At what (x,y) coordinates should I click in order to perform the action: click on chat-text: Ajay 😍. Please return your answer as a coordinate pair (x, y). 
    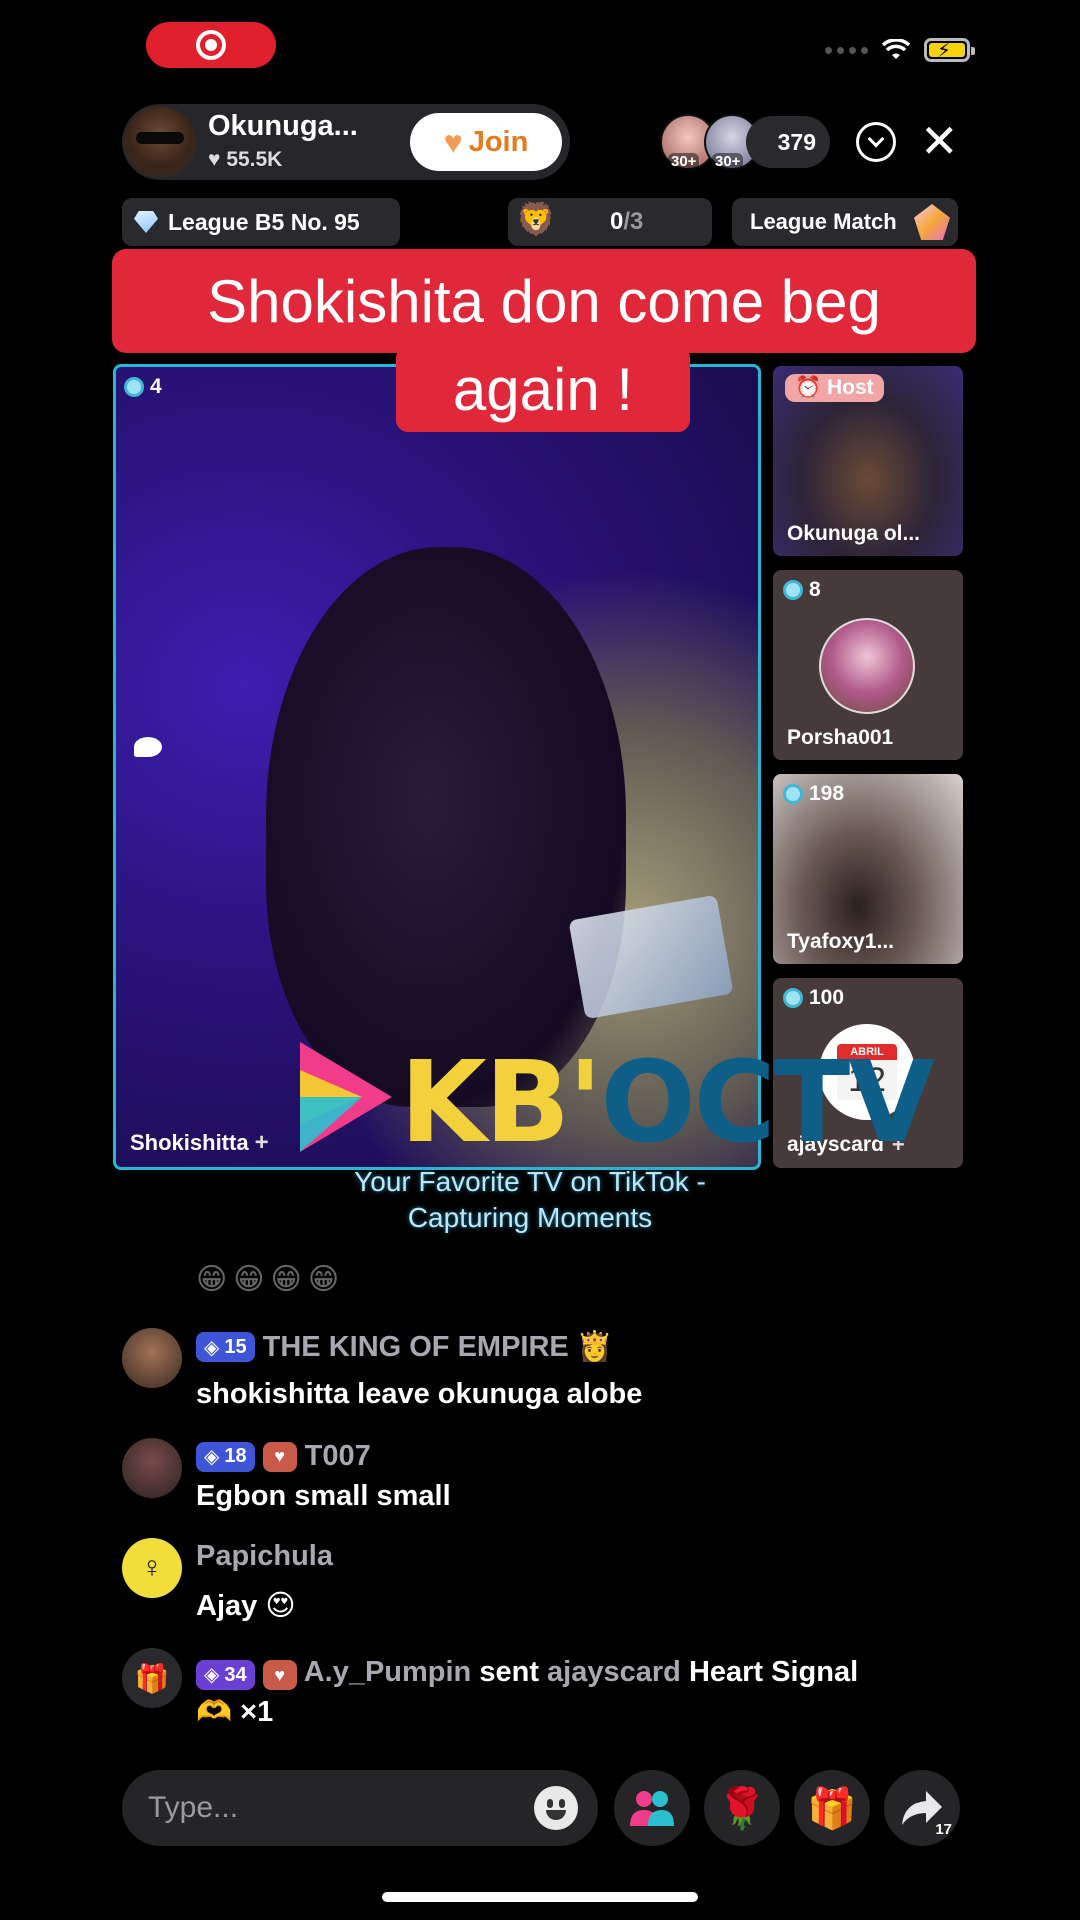
    Looking at the image, I should click on (246, 1606).